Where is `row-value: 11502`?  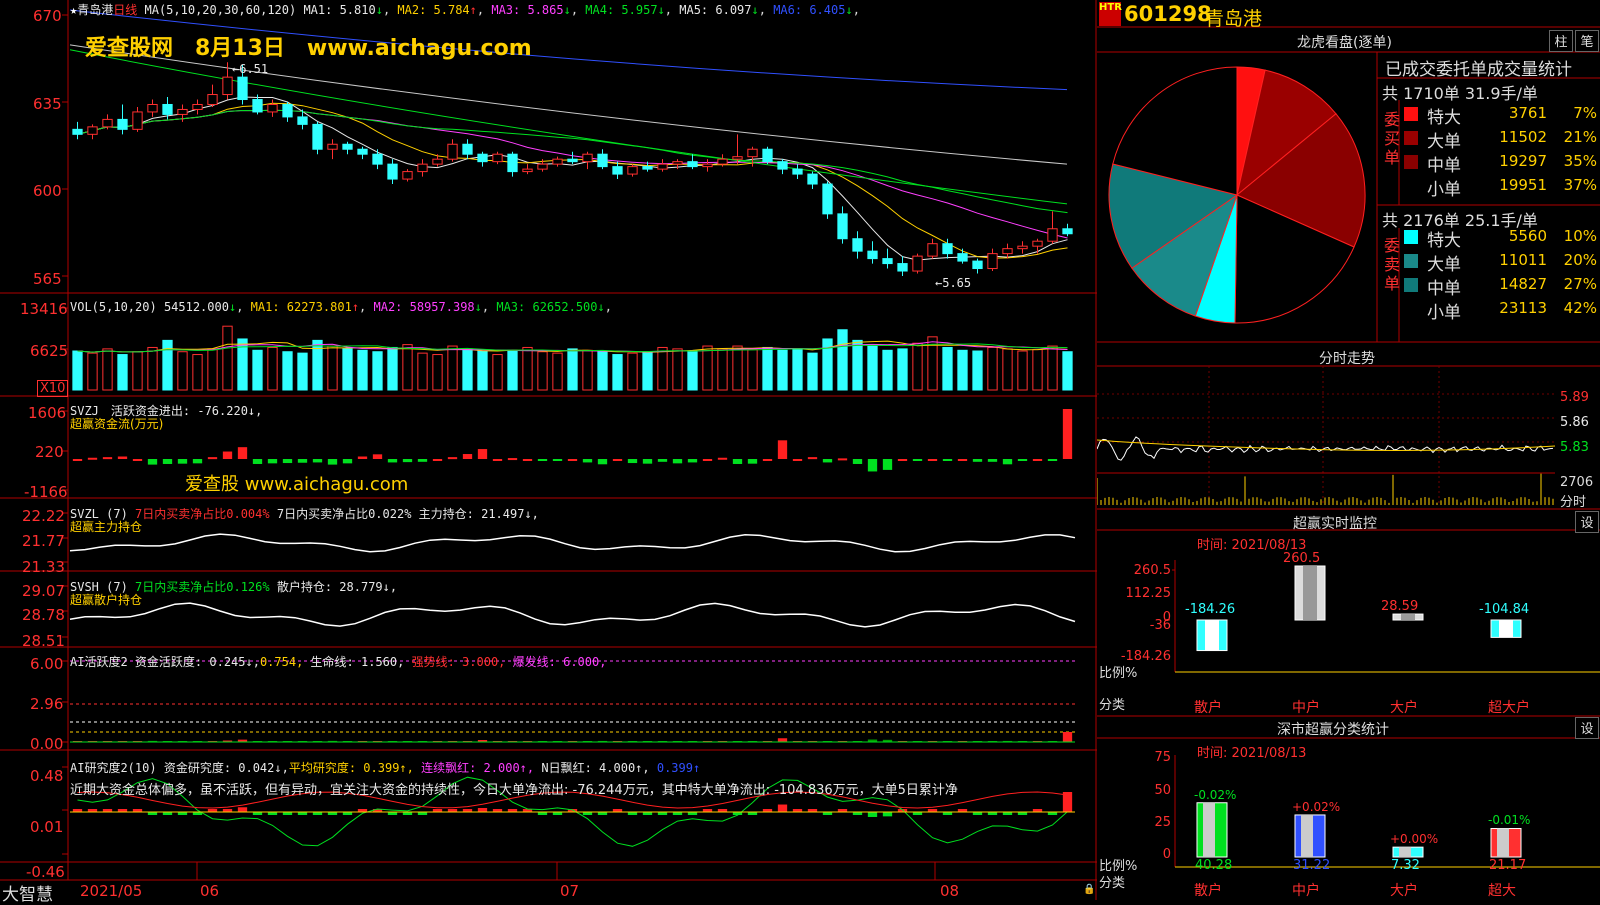
row-value: 11502 is located at coordinates (1521, 137).